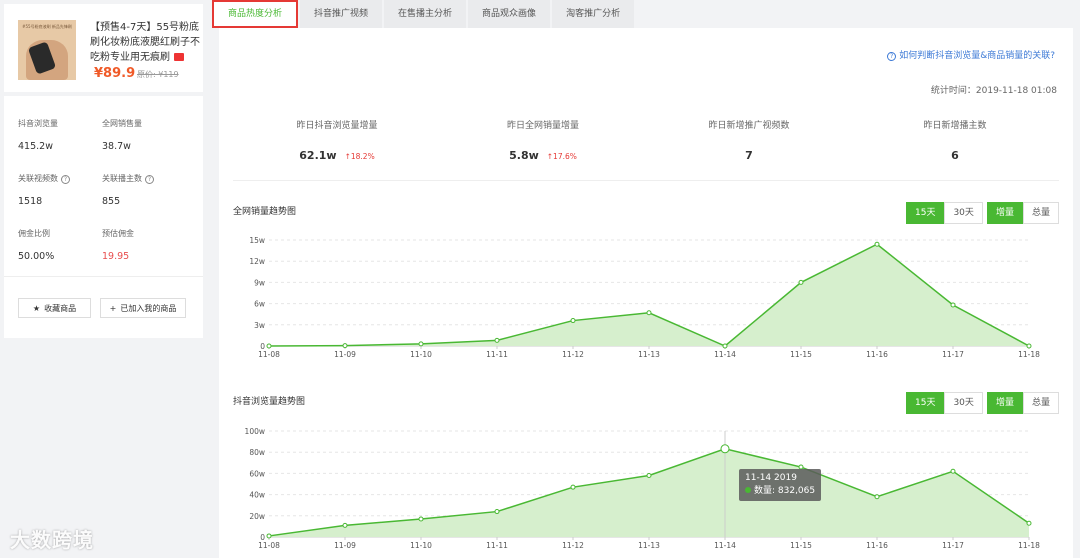  What do you see at coordinates (128, 190) in the screenshot?
I see `stat-anchors: 关联播主数? 855` at bounding box center [128, 190].